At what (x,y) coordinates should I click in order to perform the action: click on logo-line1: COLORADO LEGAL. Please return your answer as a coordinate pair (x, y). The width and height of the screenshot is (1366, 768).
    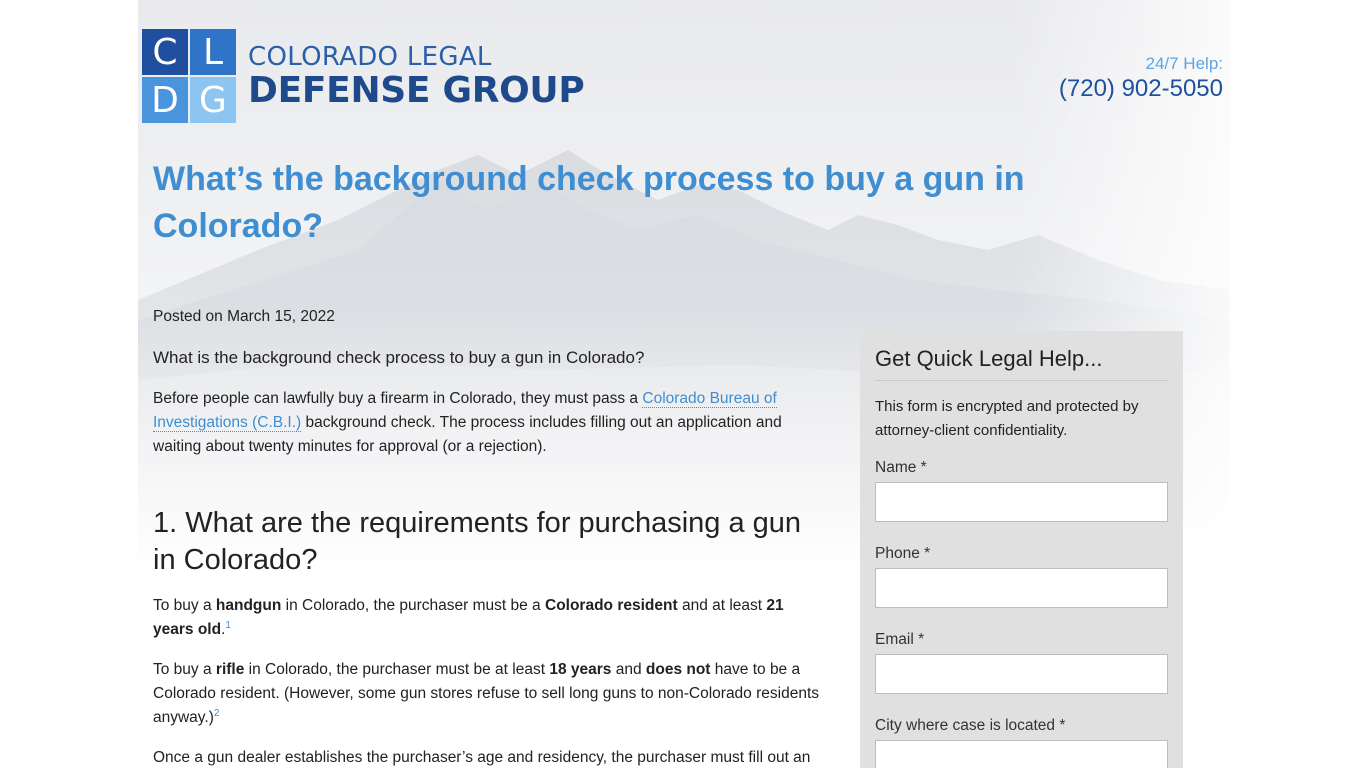
    Looking at the image, I should click on (370, 57).